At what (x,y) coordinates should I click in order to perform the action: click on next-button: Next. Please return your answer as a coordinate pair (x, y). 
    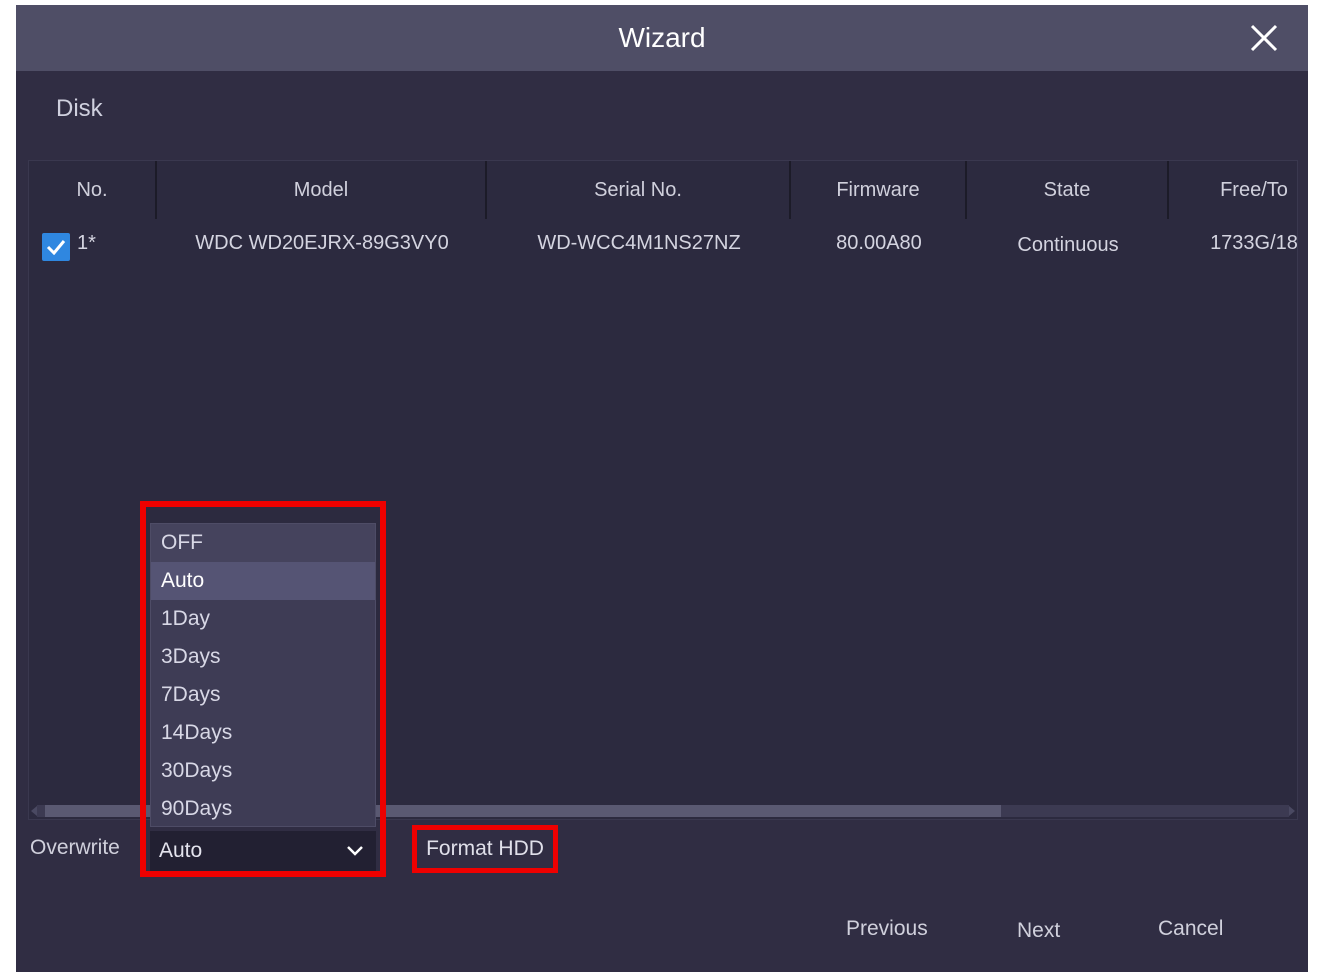
    Looking at the image, I should click on (1038, 931).